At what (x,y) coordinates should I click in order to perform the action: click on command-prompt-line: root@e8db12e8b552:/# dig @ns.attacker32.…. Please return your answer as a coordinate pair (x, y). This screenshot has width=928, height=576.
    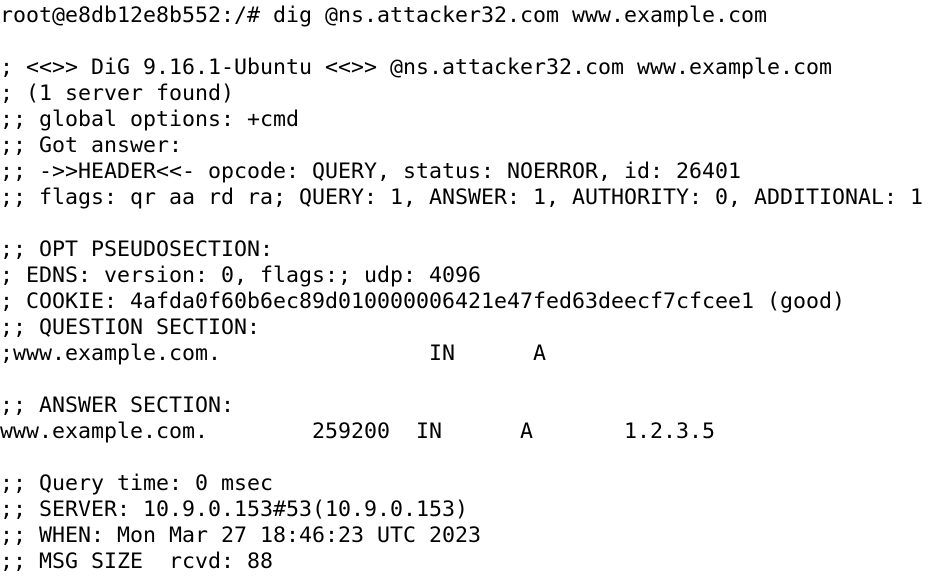
    Looking at the image, I should click on (384, 15).